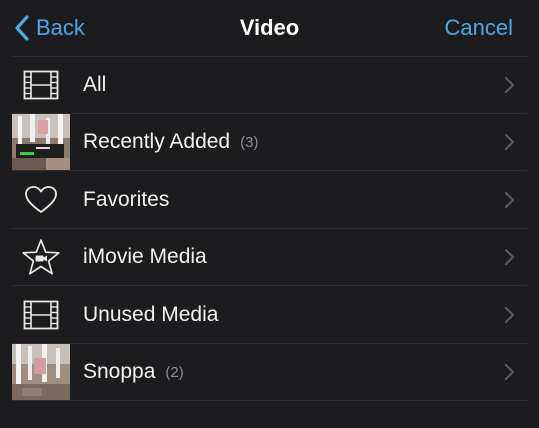  What do you see at coordinates (145, 257) in the screenshot?
I see `list-item-label: iMovie Media` at bounding box center [145, 257].